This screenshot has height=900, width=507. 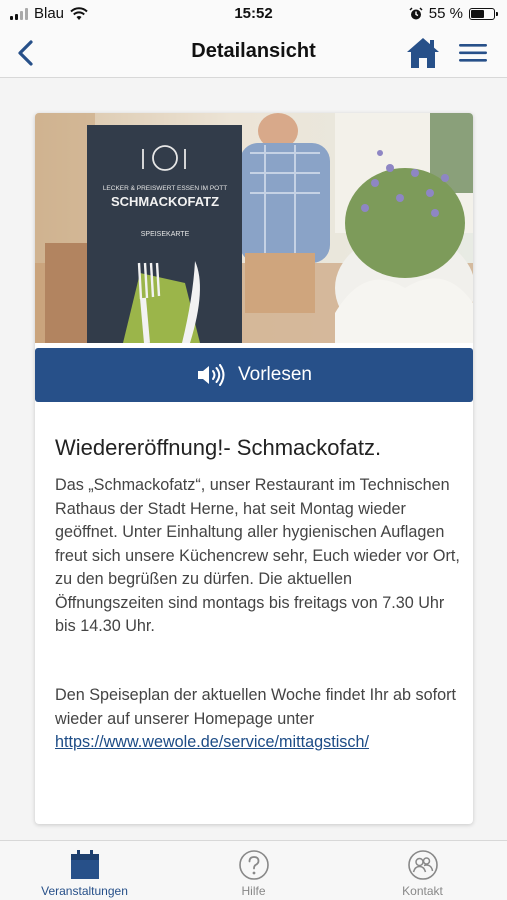 I want to click on status-right: 55 %, so click(x=453, y=13).